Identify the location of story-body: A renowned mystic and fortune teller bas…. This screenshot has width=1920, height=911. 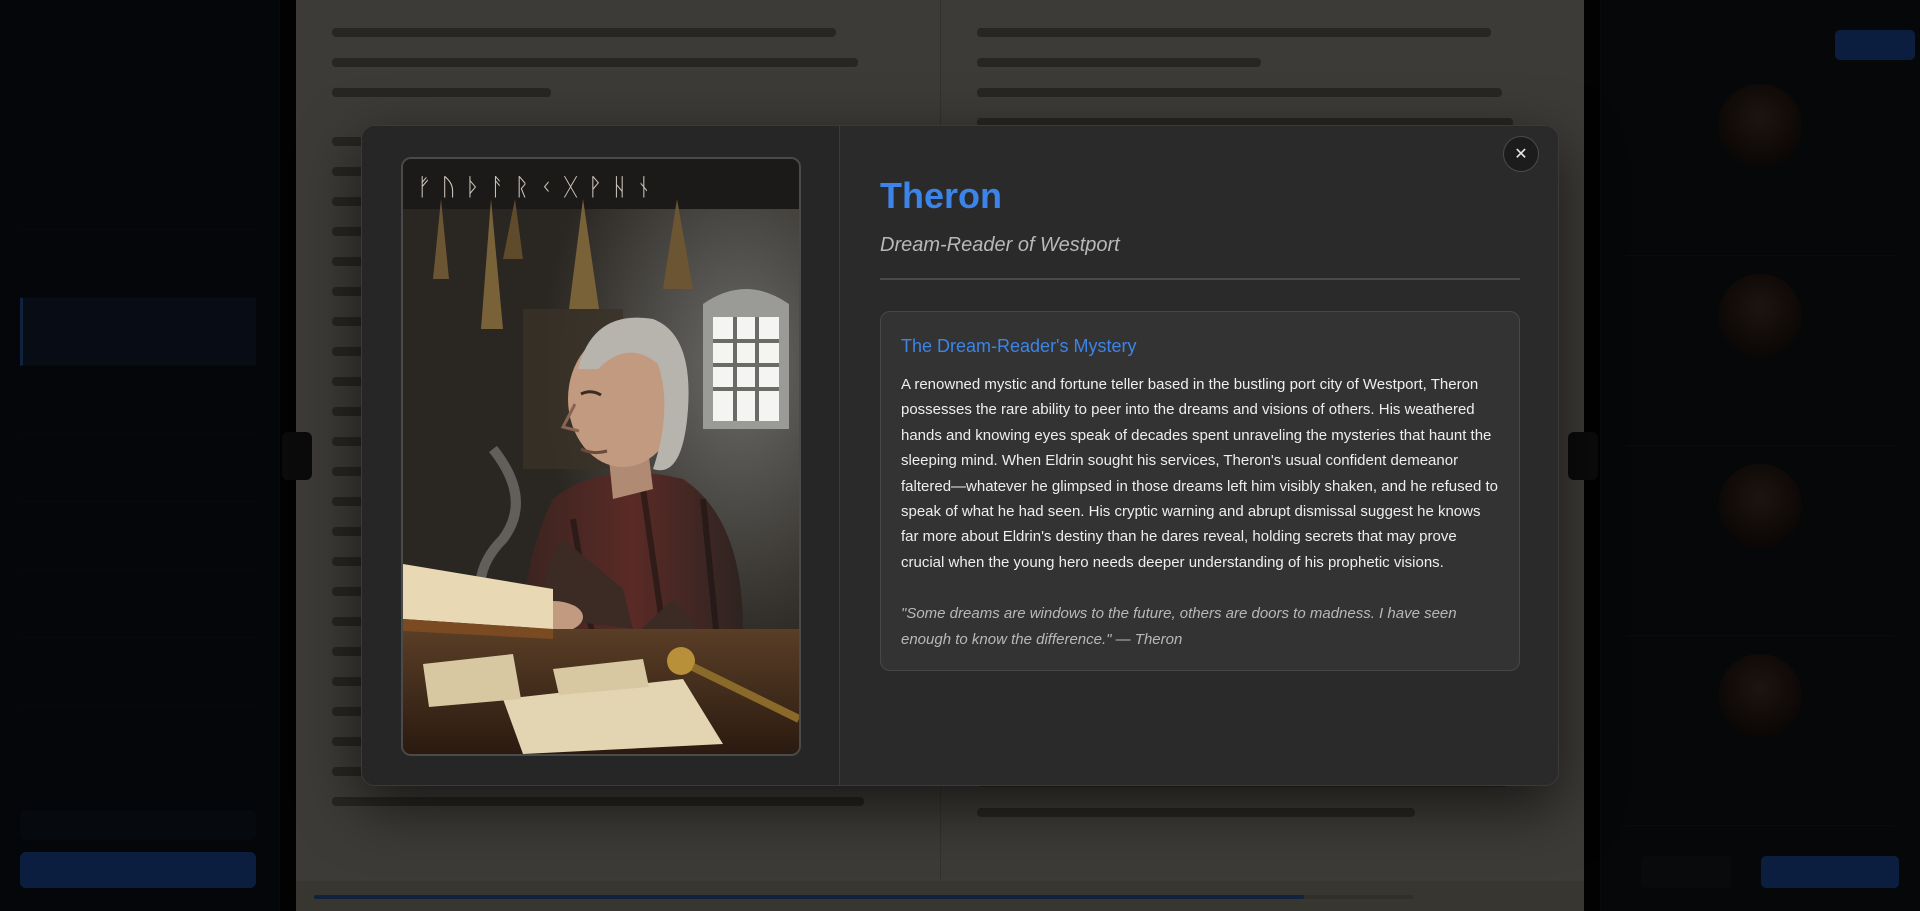
(1199, 473).